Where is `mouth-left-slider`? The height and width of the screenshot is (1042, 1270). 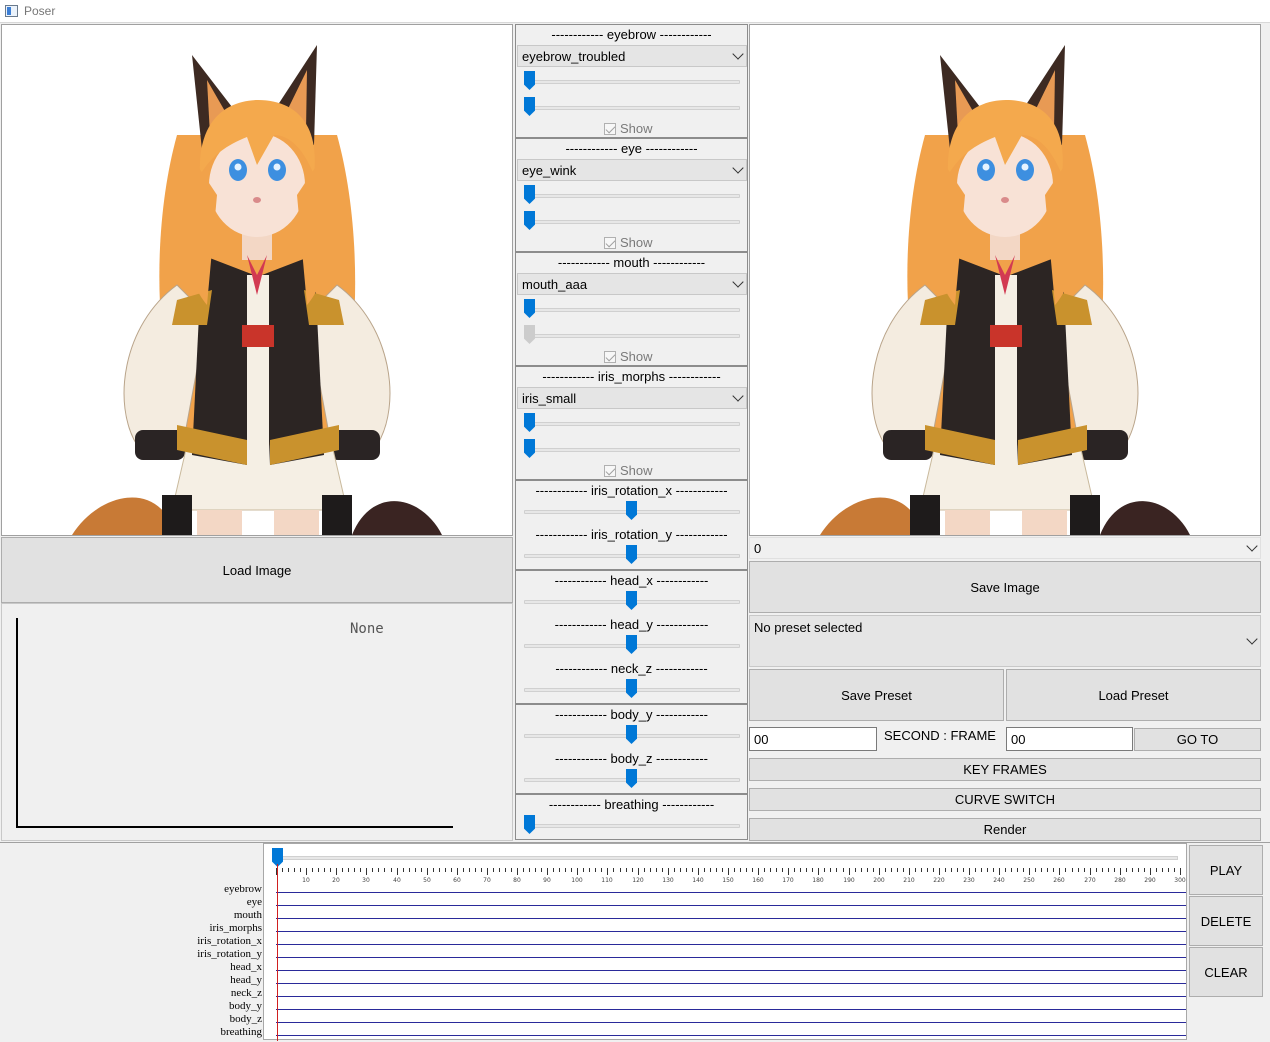
mouth-left-slider is located at coordinates (632, 309).